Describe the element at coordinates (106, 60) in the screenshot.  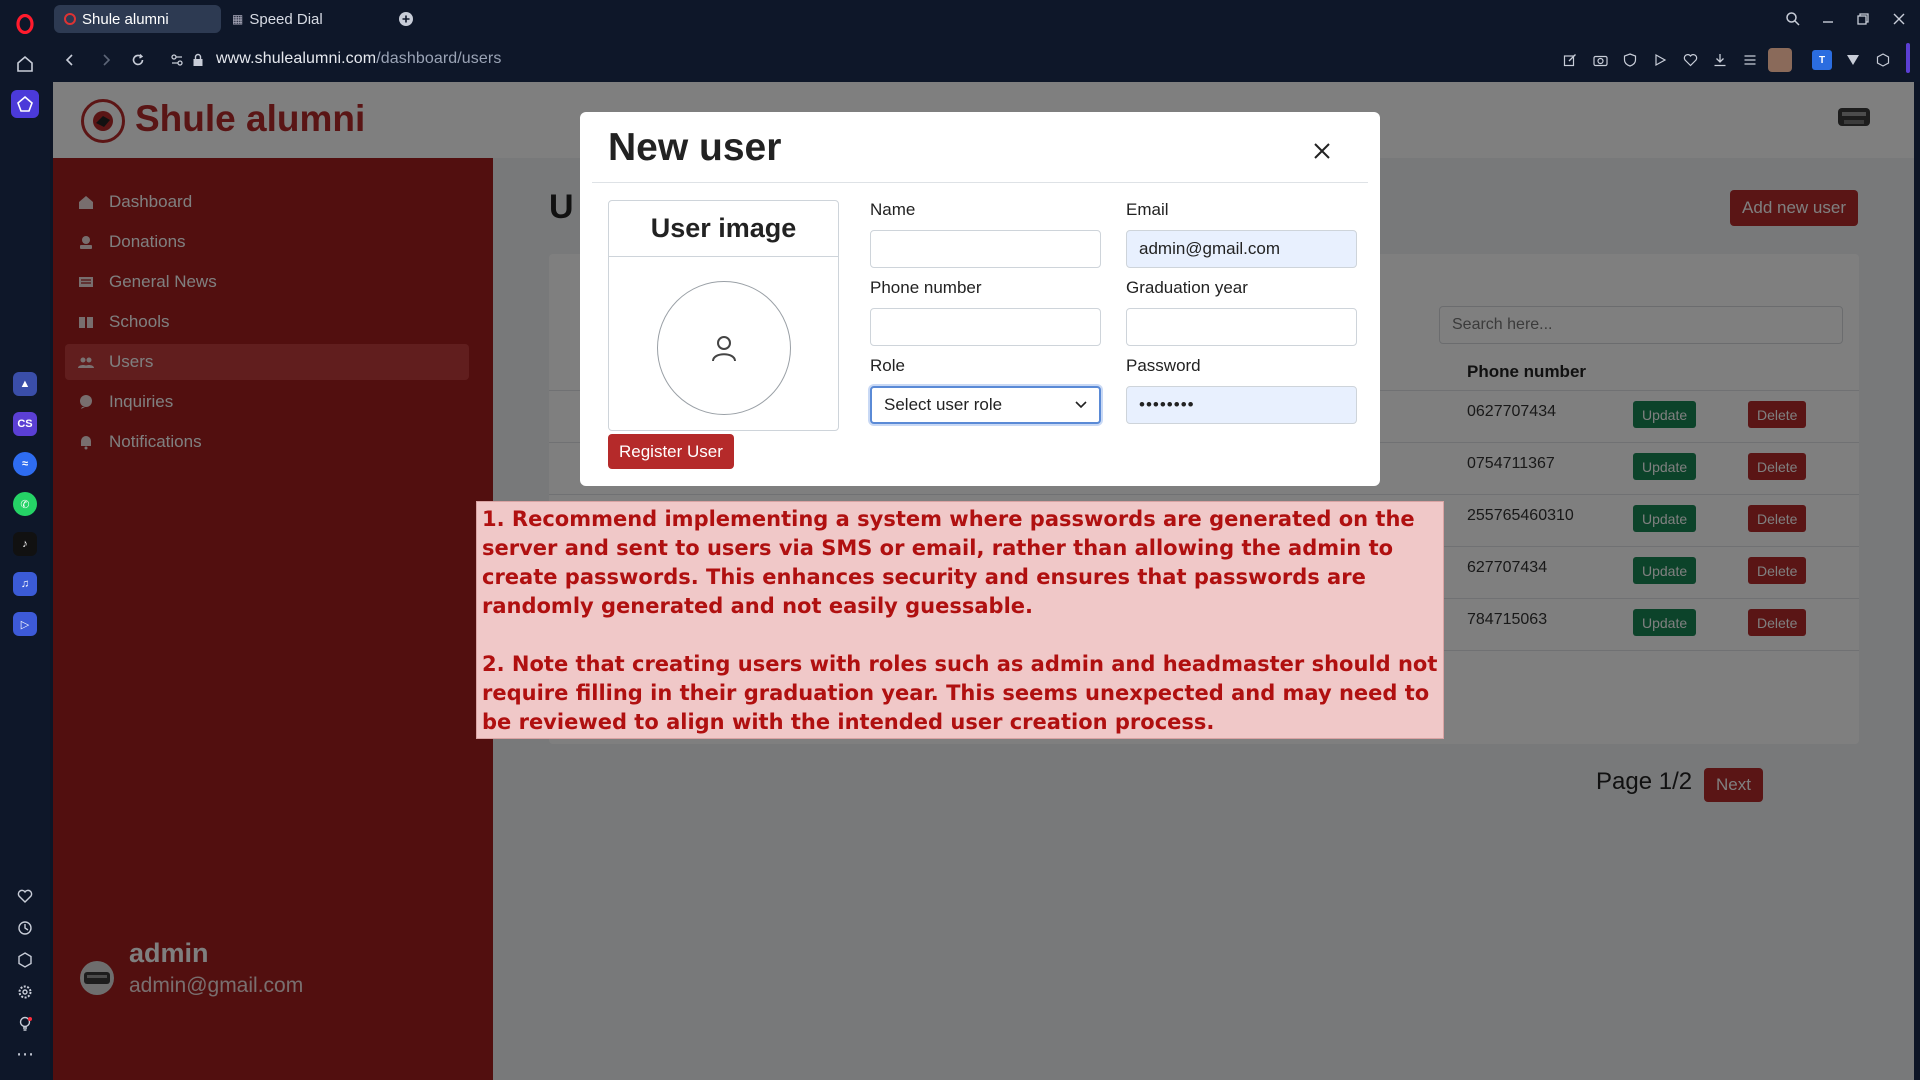
I see `forward-arrow-icon` at that location.